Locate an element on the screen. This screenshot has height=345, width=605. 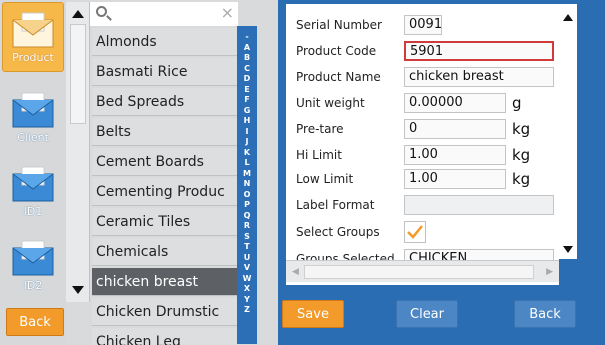
list-item: Cementing Produc is located at coordinates (165, 192).